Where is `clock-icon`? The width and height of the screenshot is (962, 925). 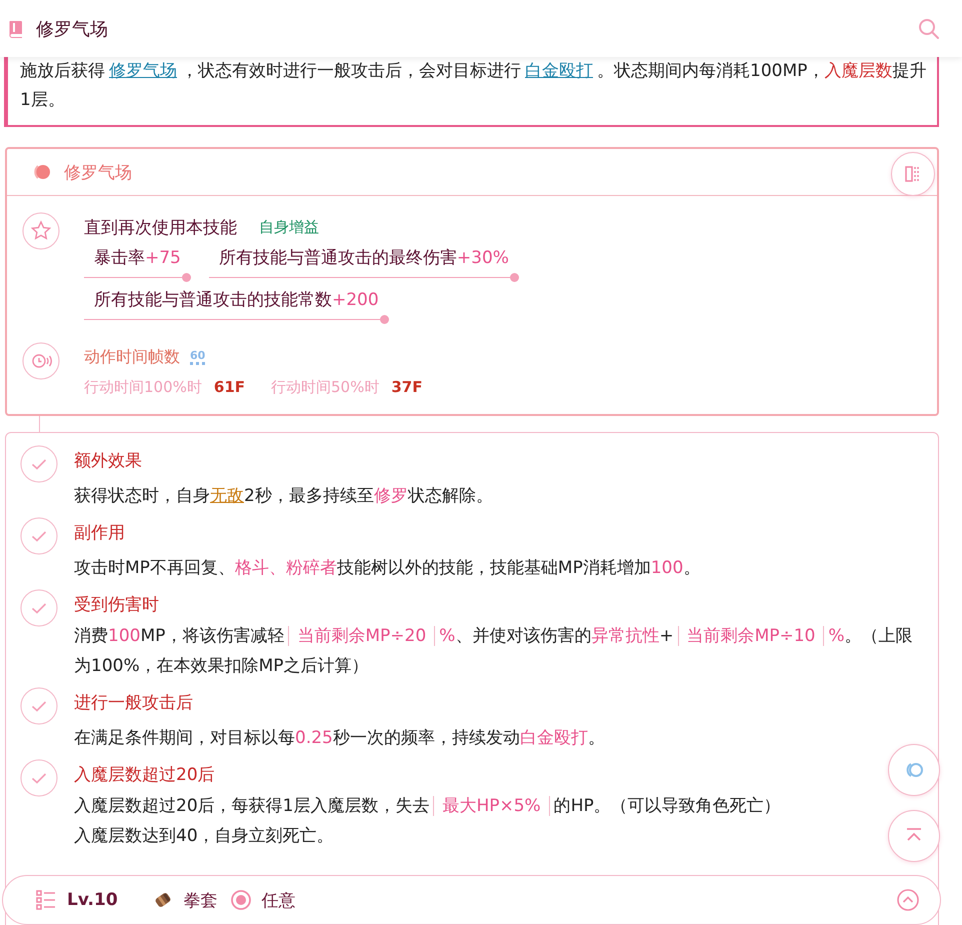 clock-icon is located at coordinates (41, 361).